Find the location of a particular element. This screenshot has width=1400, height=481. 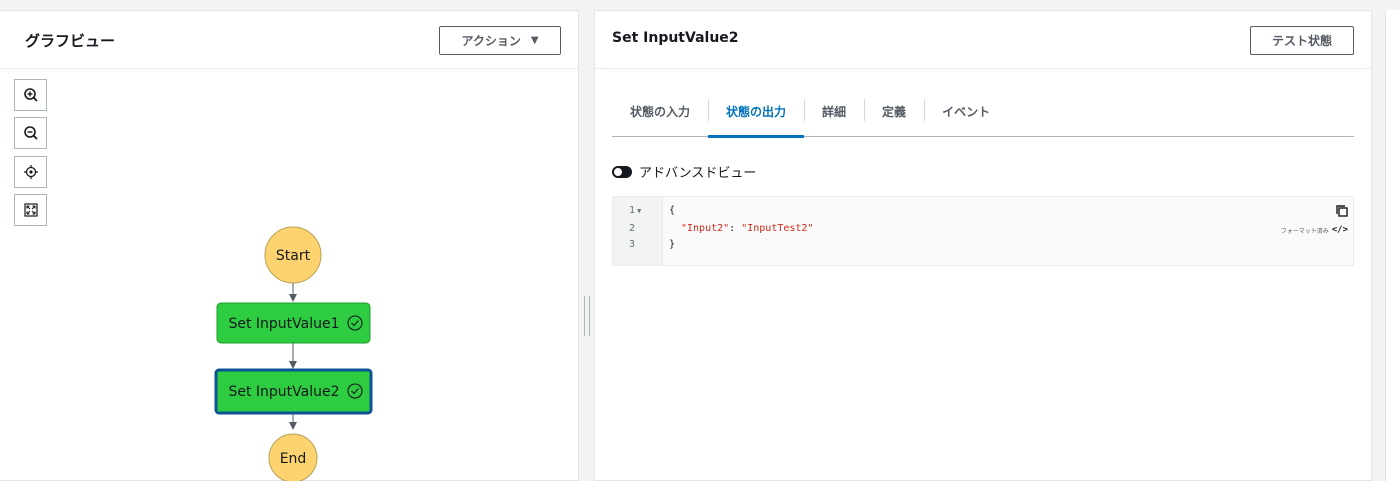

scrollbar-track is located at coordinates (1392, 245).